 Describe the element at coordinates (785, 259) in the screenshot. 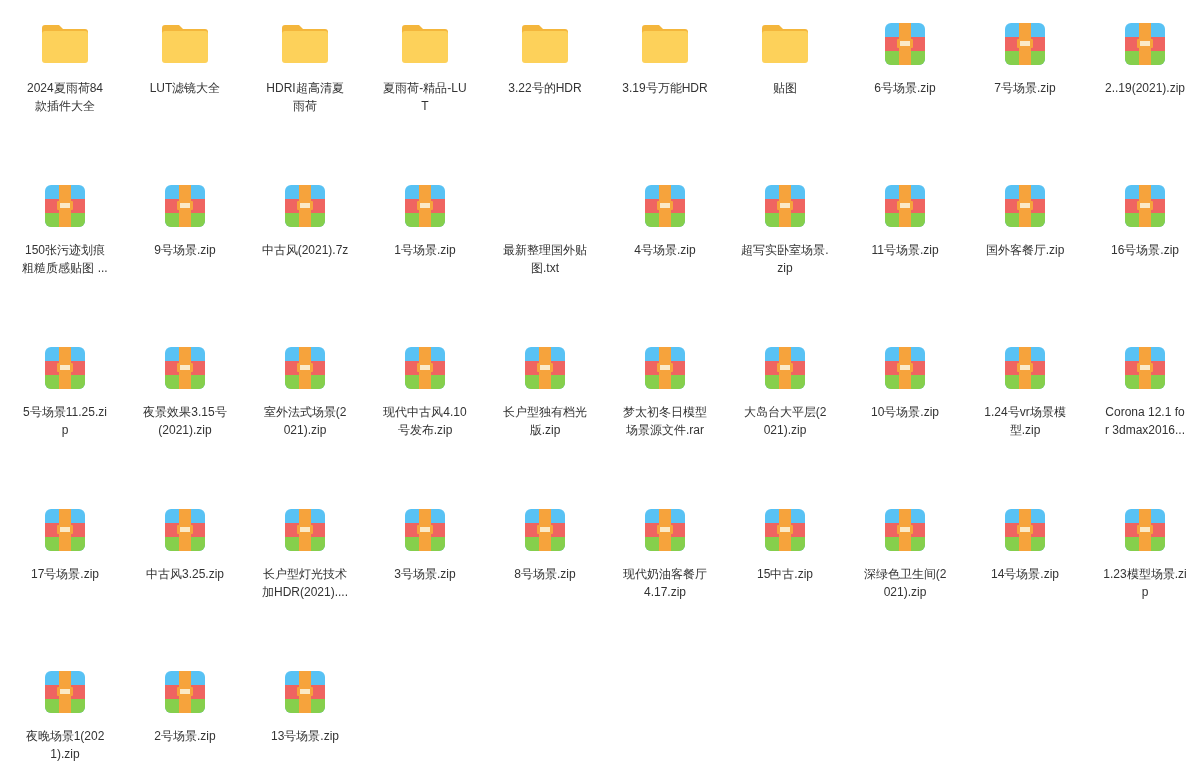

I see `file-name: 超写实卧室场景. zip` at that location.